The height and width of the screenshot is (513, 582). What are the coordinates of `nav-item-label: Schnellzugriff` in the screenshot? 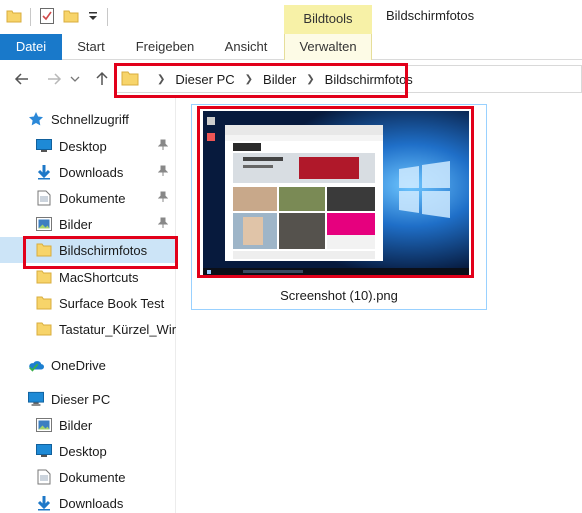 It's located at (90, 119).